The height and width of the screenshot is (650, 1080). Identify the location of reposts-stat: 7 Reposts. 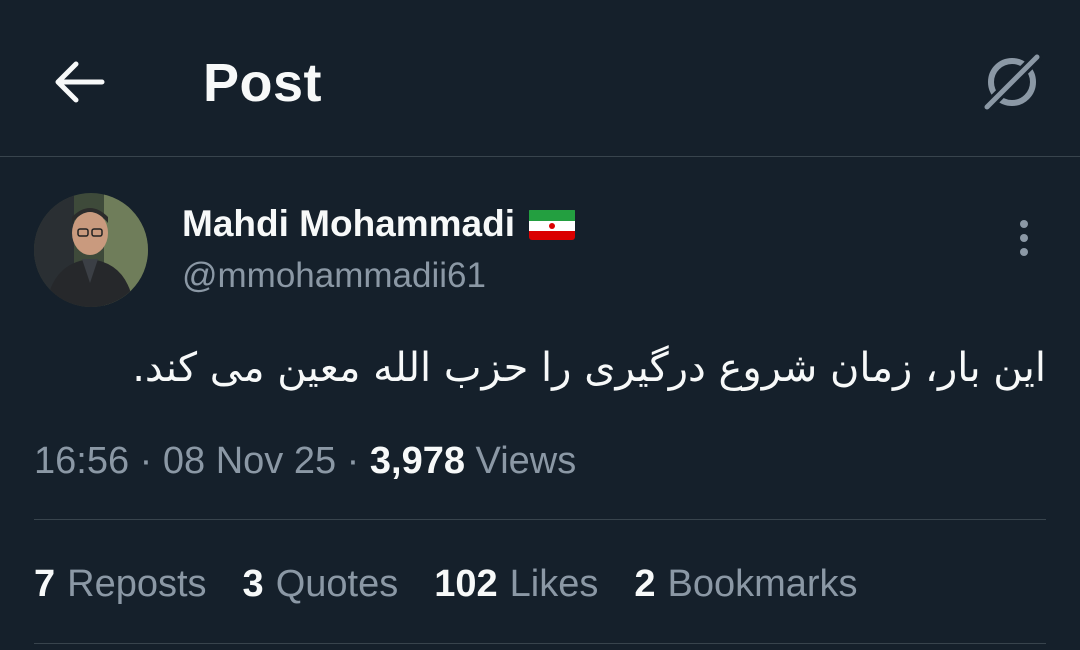
(120, 584).